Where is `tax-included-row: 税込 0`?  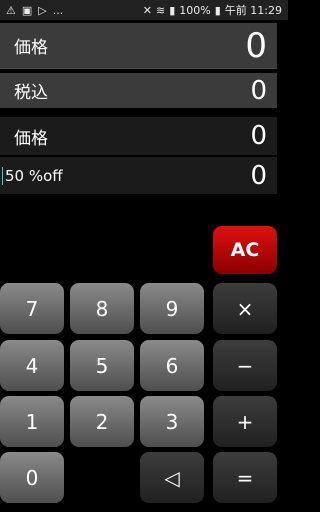 tax-included-row: 税込 0 is located at coordinates (138, 90).